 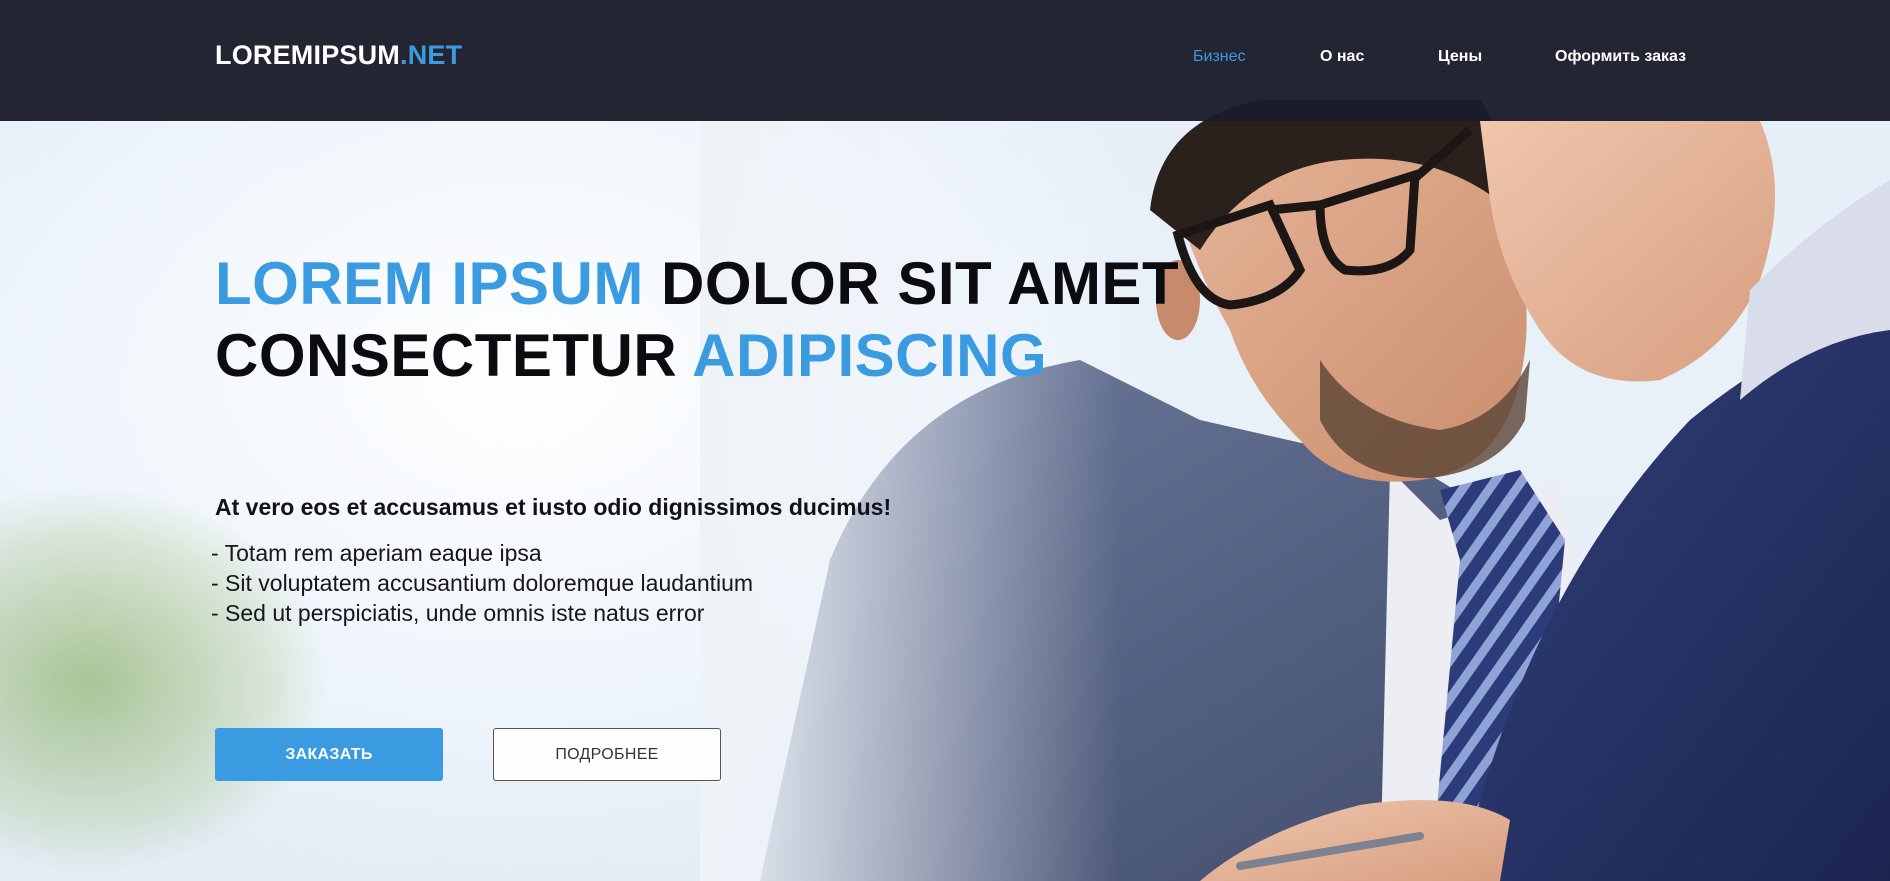 I want to click on headline-line-1: LOREM IPSUM DOLOR SIT AMET, so click(x=697, y=283).